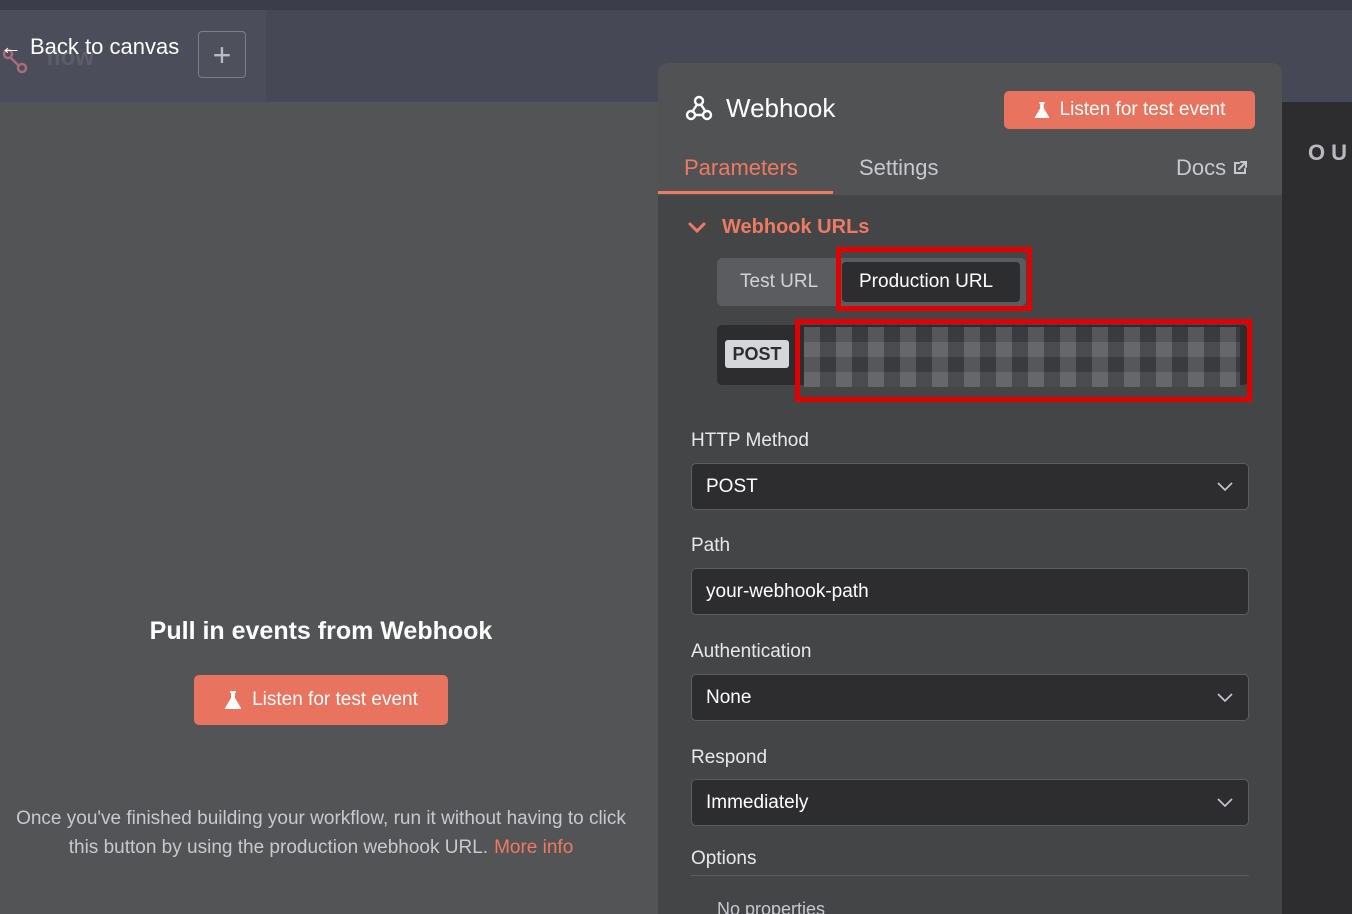 The image size is (1352, 914). I want to click on method-badge: POST, so click(757, 354).